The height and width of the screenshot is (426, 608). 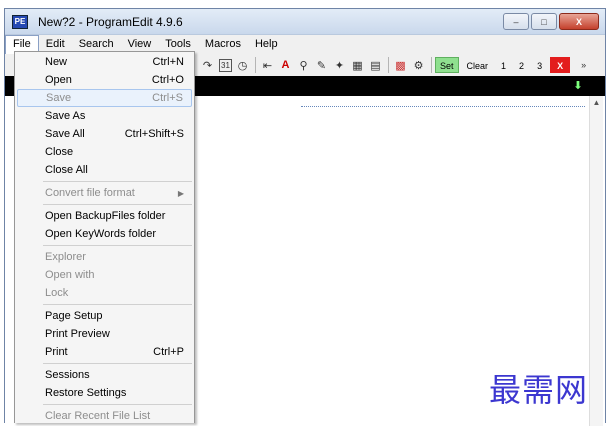 What do you see at coordinates (67, 375) in the screenshot?
I see `menu-item-label: Sessions` at bounding box center [67, 375].